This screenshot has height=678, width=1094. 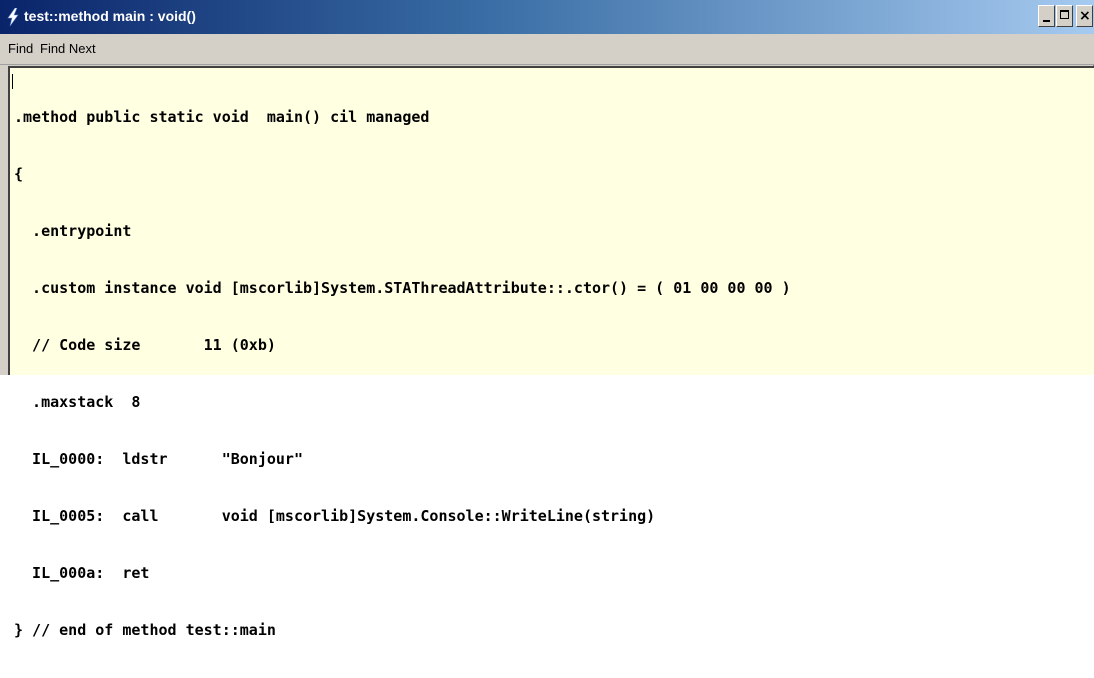 I want to click on text-caret, so click(x=12, y=81).